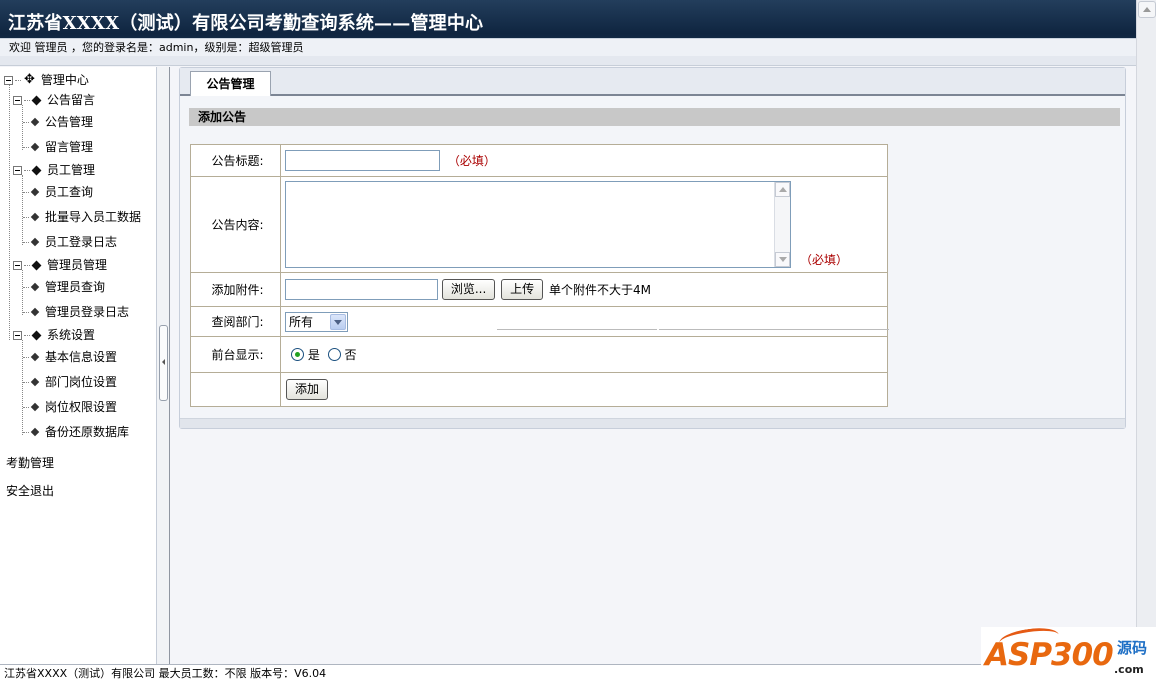  I want to click on menu-item-employee-import: 批量导入员工数据, so click(82, 217).